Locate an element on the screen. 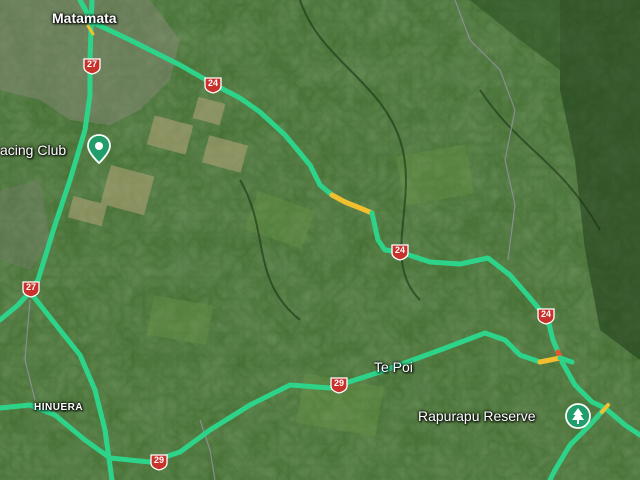 The height and width of the screenshot is (480, 640). map-pin-icon is located at coordinates (99, 149).